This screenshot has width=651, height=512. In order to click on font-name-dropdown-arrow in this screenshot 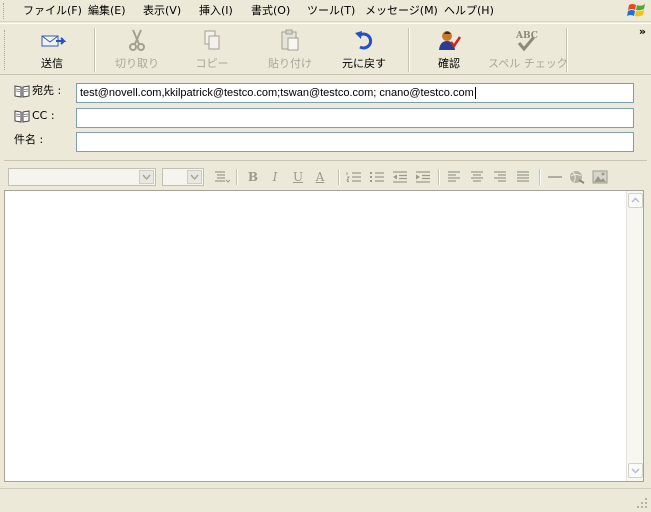, I will do `click(146, 177)`.